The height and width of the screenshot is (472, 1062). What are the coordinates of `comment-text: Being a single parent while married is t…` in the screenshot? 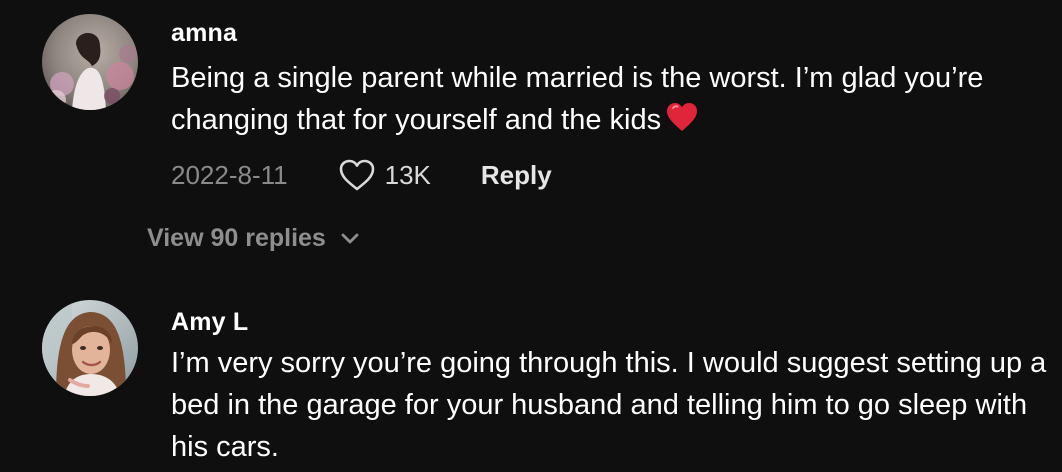 It's located at (611, 99).